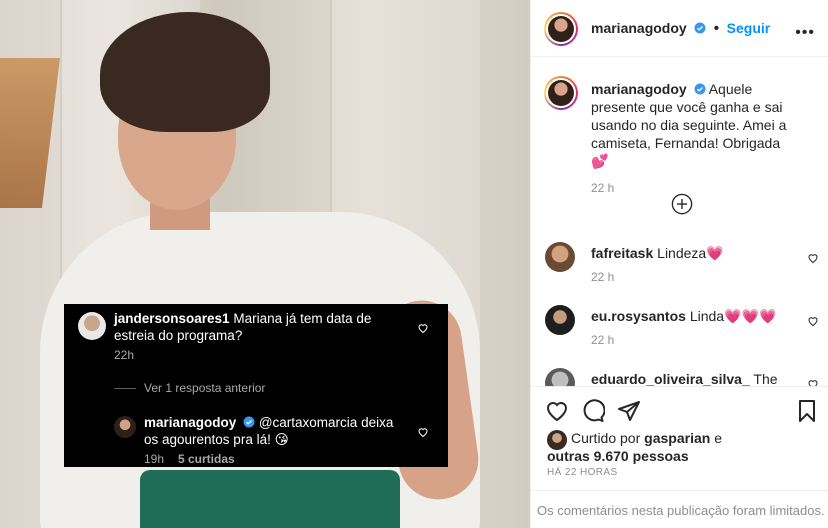 This screenshot has width=828, height=528. I want to click on comment-item: eduardo_oliveira_silva_ The, so click(681, 377).